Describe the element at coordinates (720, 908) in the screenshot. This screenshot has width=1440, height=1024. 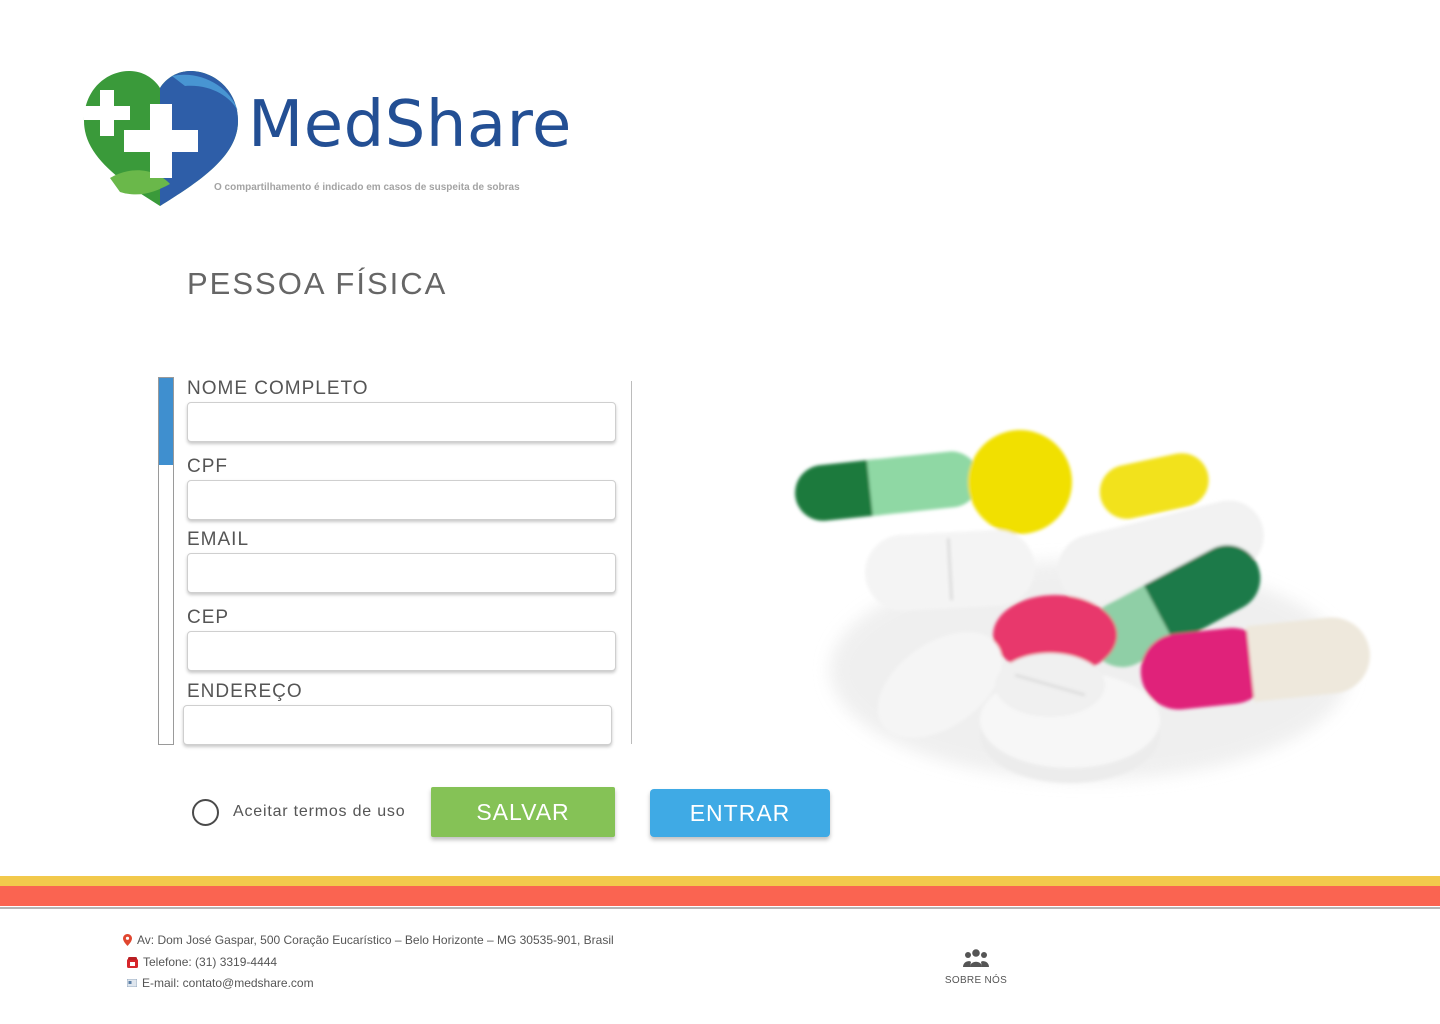
I see `footer-divider` at that location.